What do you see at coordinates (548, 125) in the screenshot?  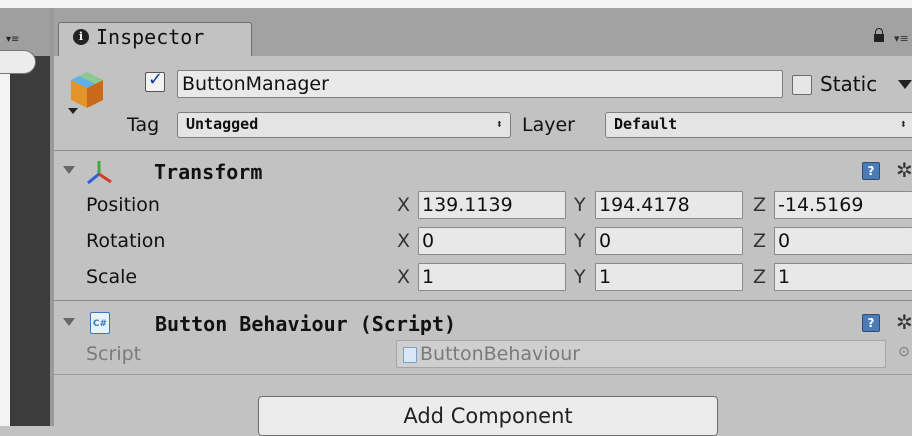 I see `layer-label: Layer` at bounding box center [548, 125].